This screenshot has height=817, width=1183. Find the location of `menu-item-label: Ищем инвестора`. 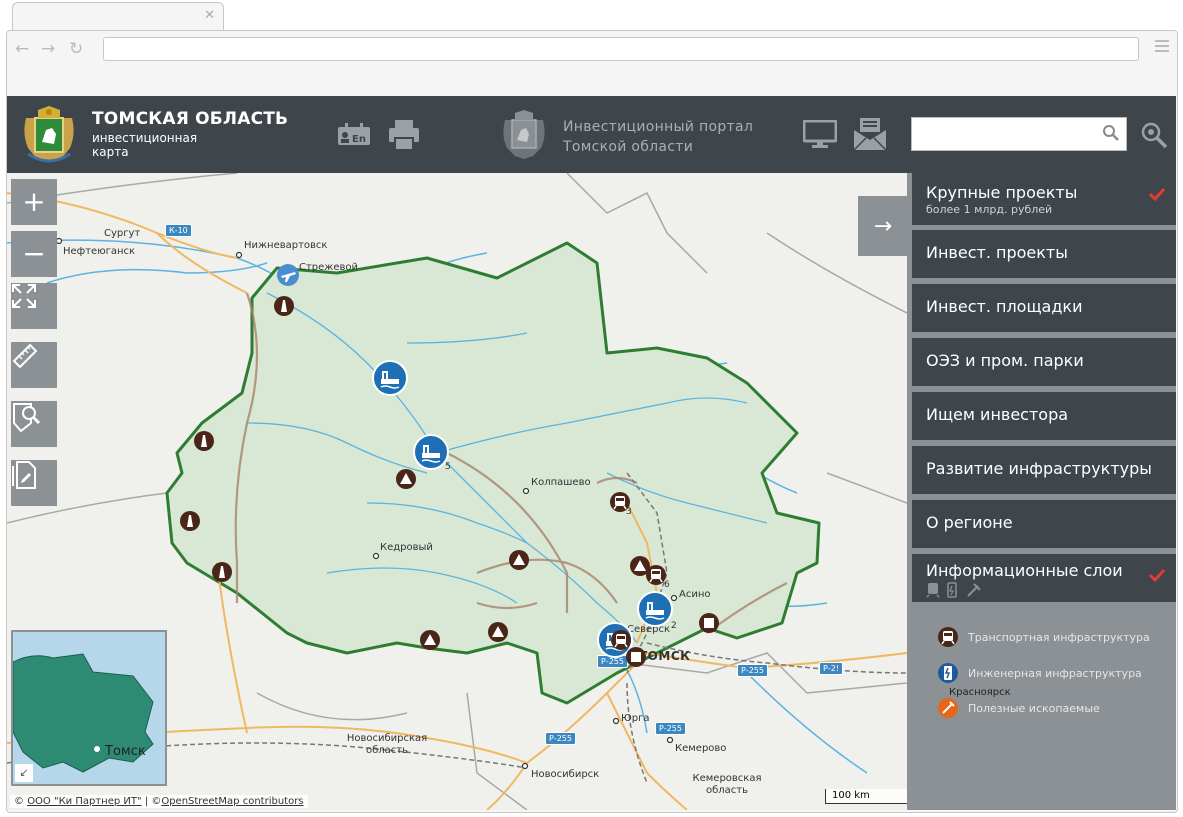

menu-item-label: Ищем инвестора is located at coordinates (997, 414).